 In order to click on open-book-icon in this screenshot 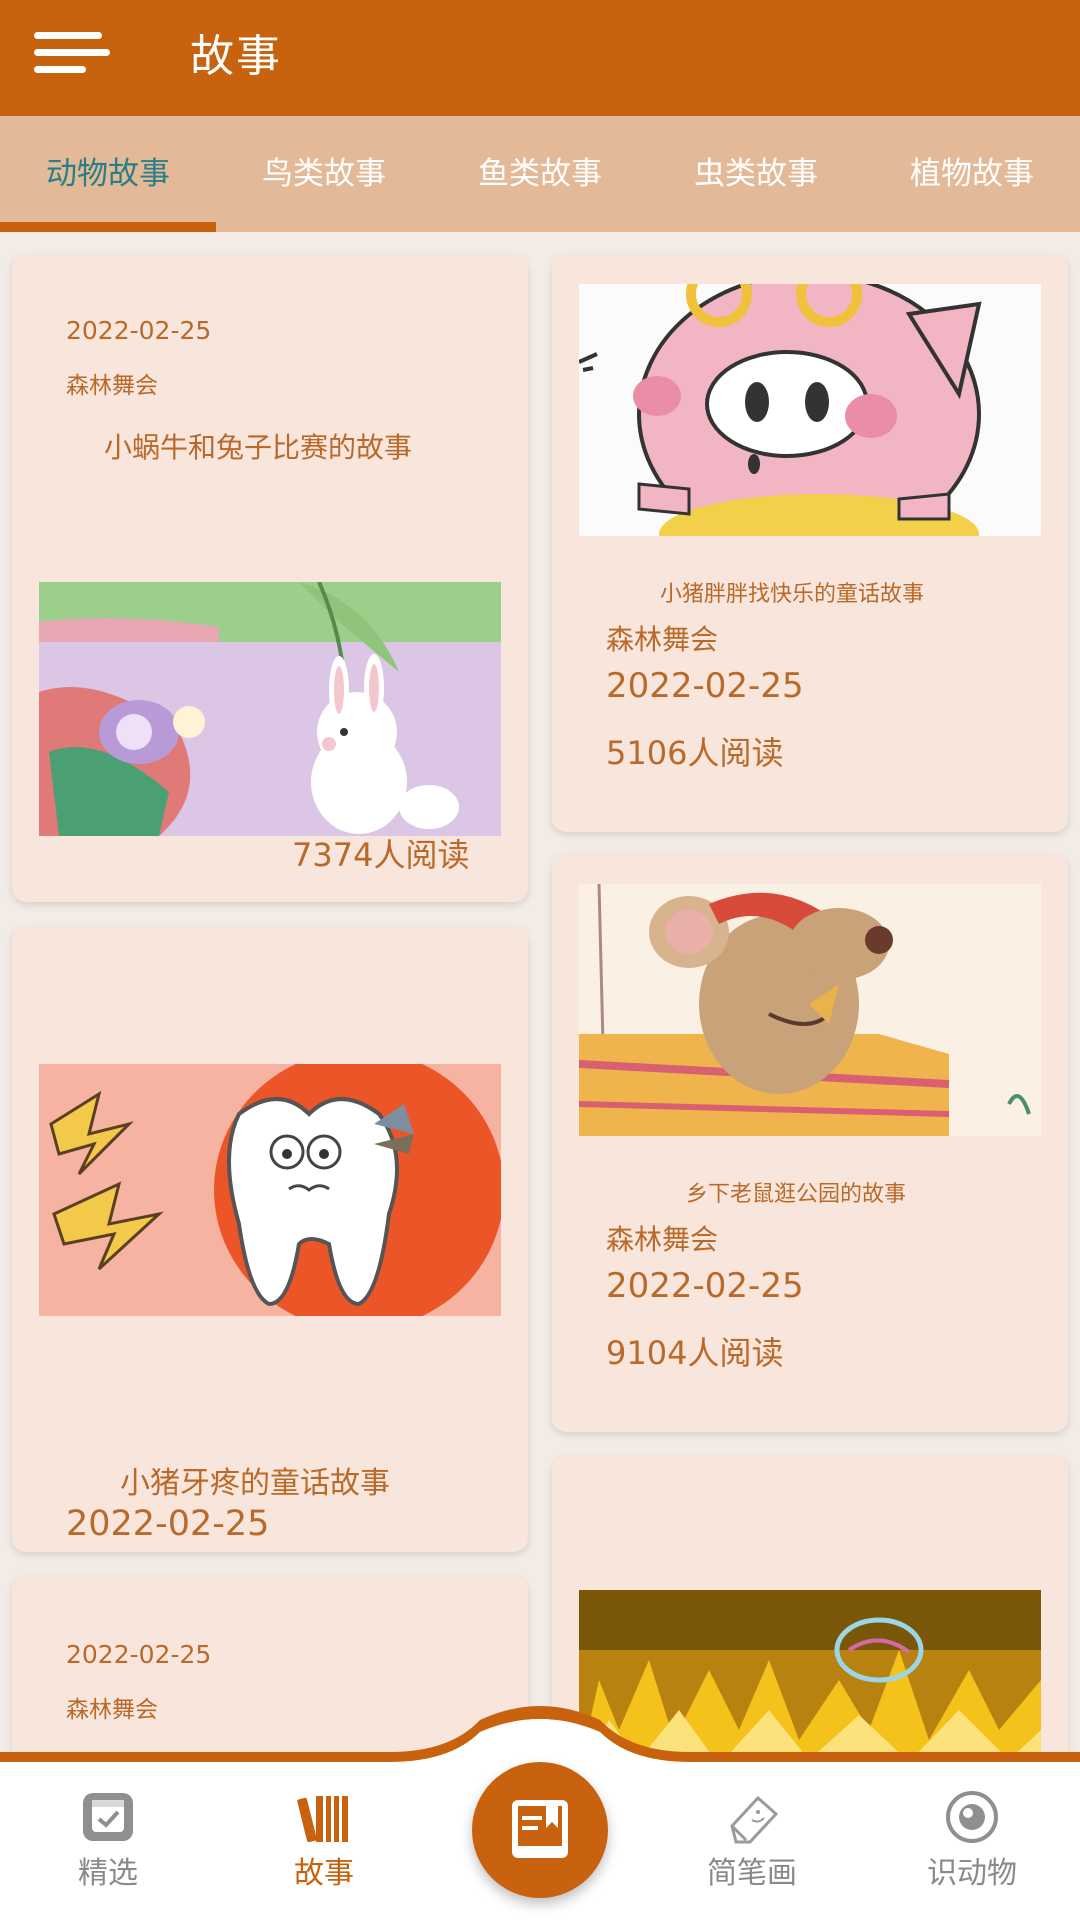, I will do `click(540, 1829)`.